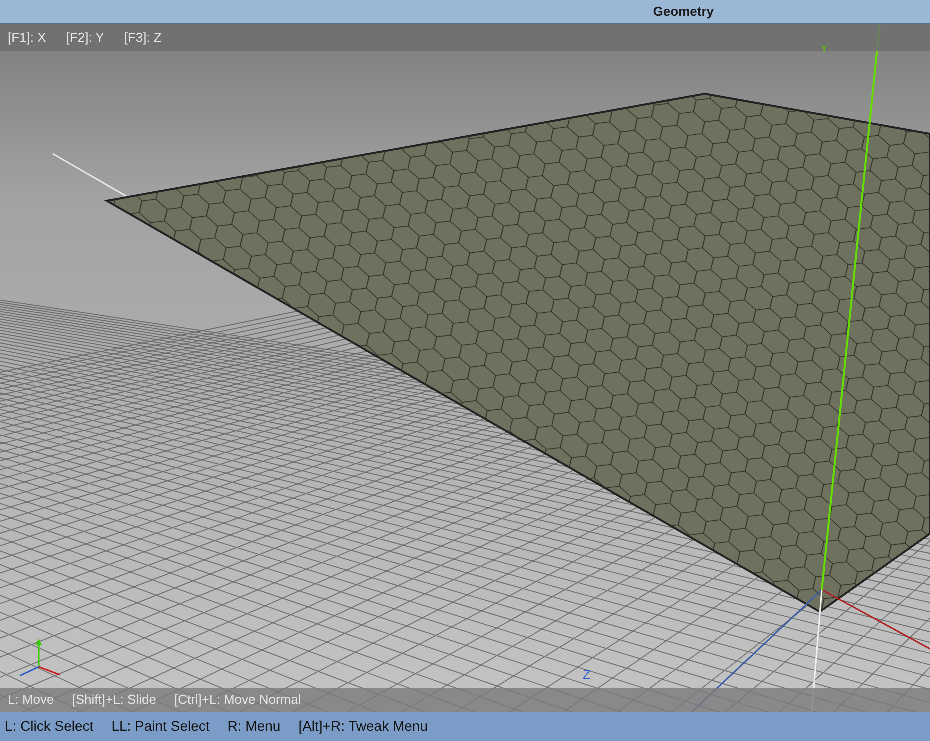 The height and width of the screenshot is (741, 930). I want to click on hint-text: L: Move, so click(31, 700).